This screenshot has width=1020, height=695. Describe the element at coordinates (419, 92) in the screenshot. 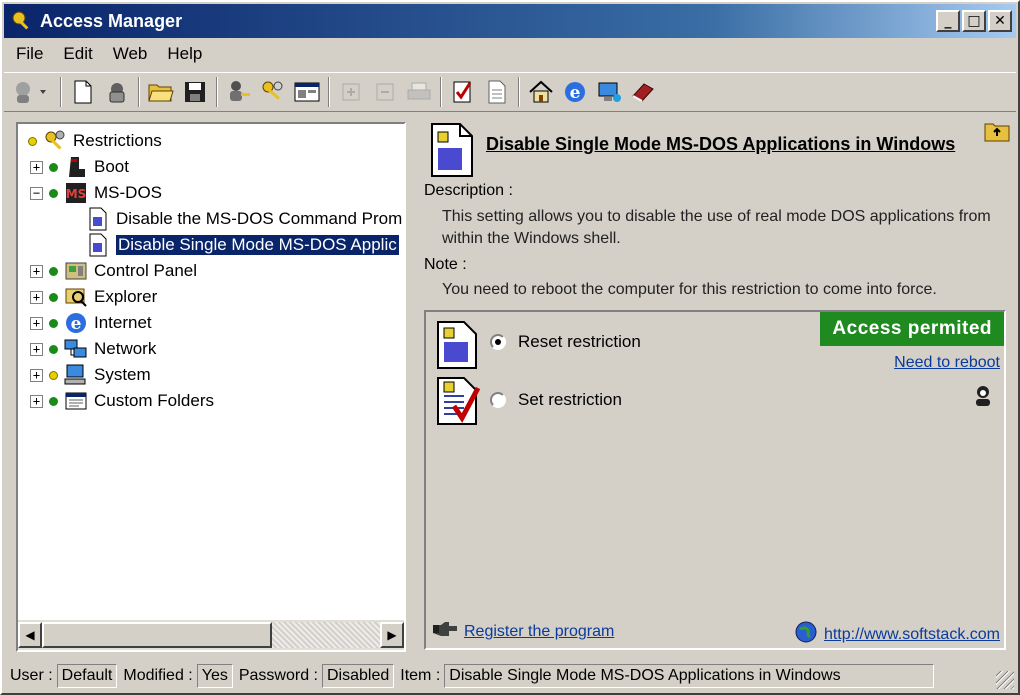

I see `print-icon` at that location.